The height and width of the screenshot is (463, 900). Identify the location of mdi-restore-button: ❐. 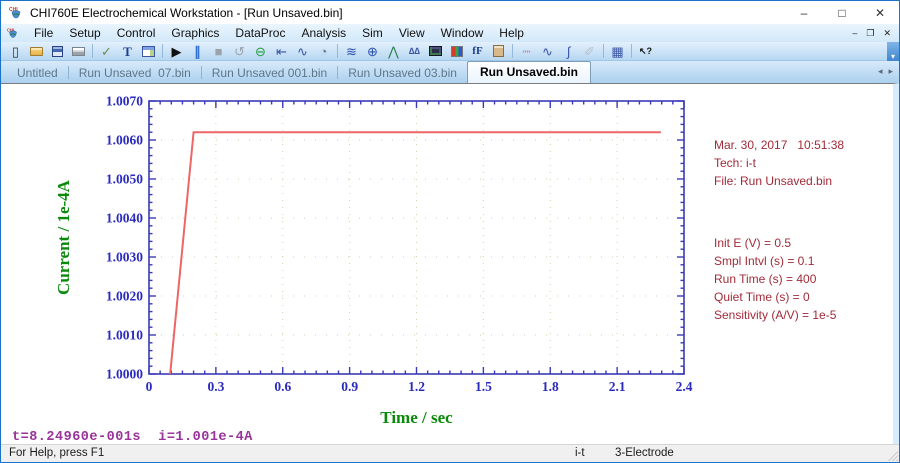
(870, 33).